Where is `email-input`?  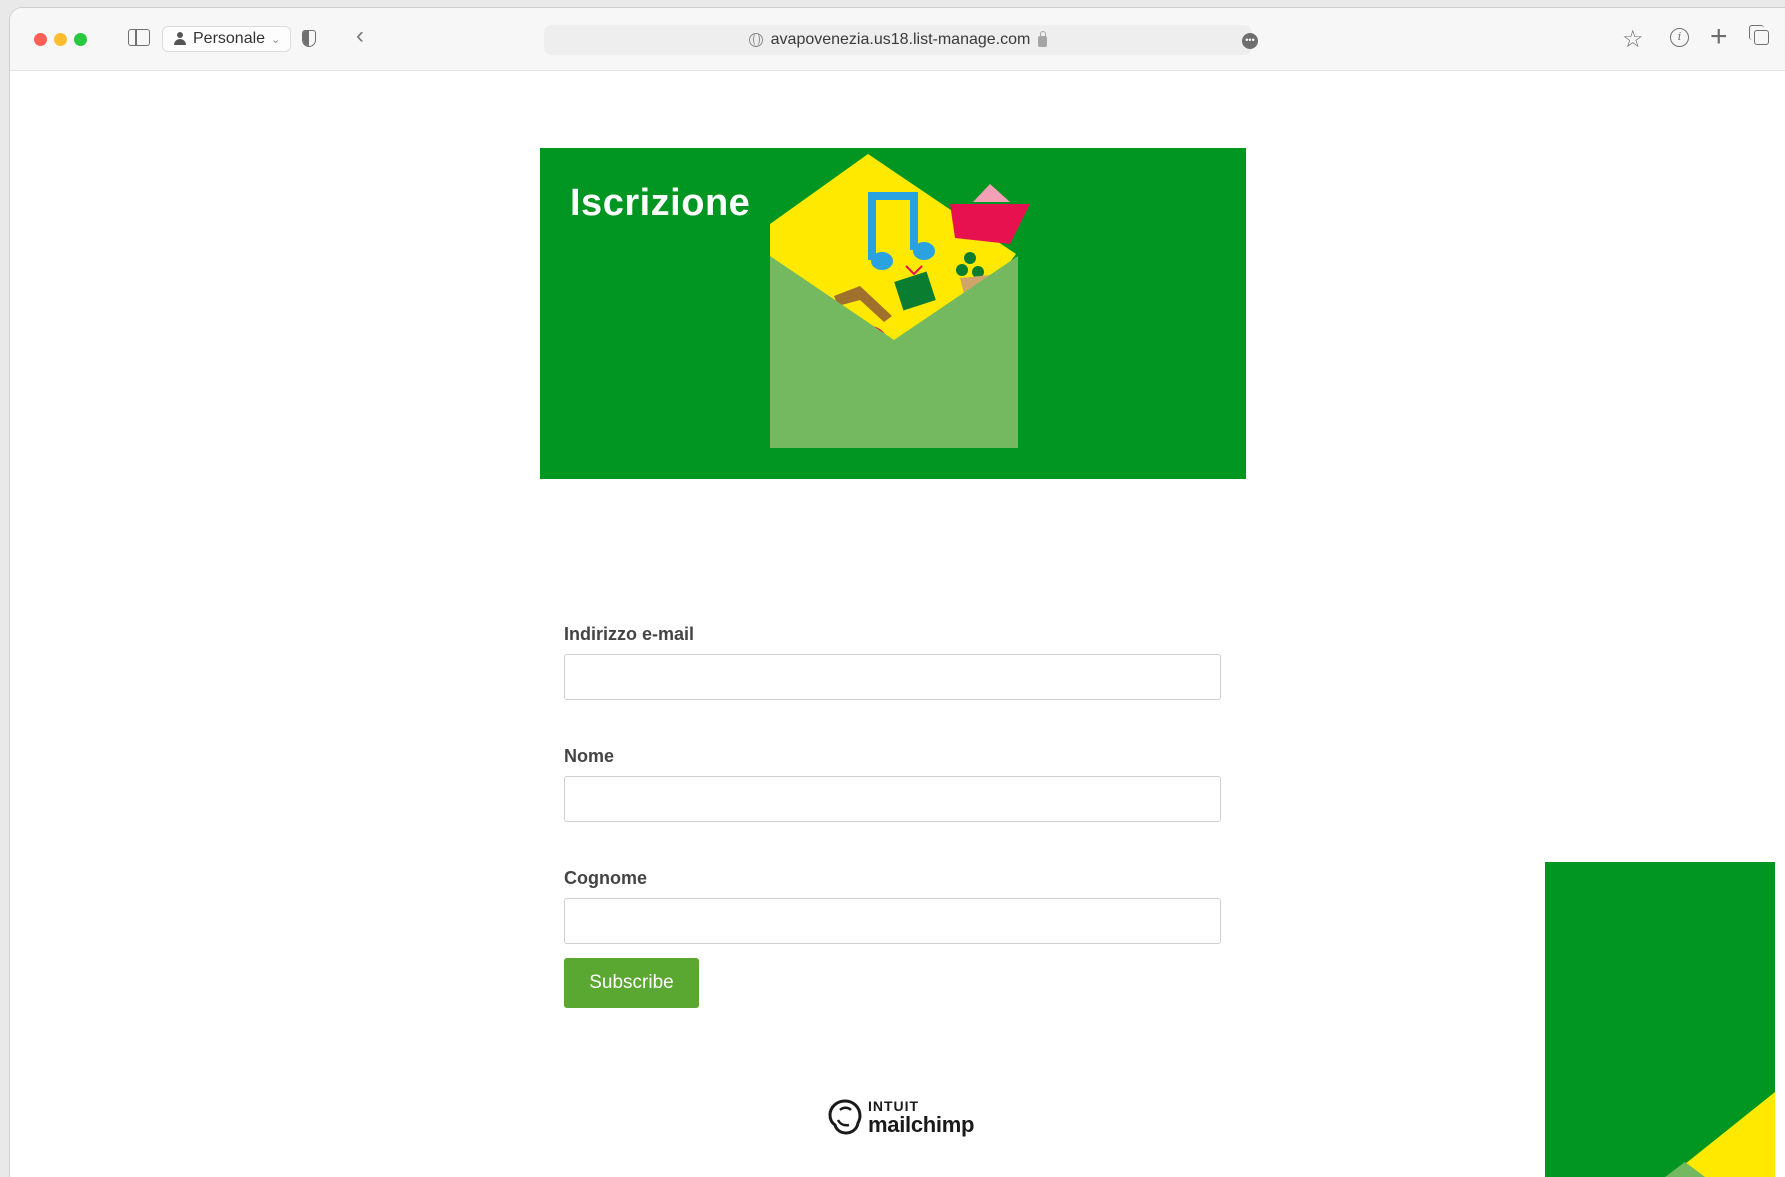 email-input is located at coordinates (892, 677).